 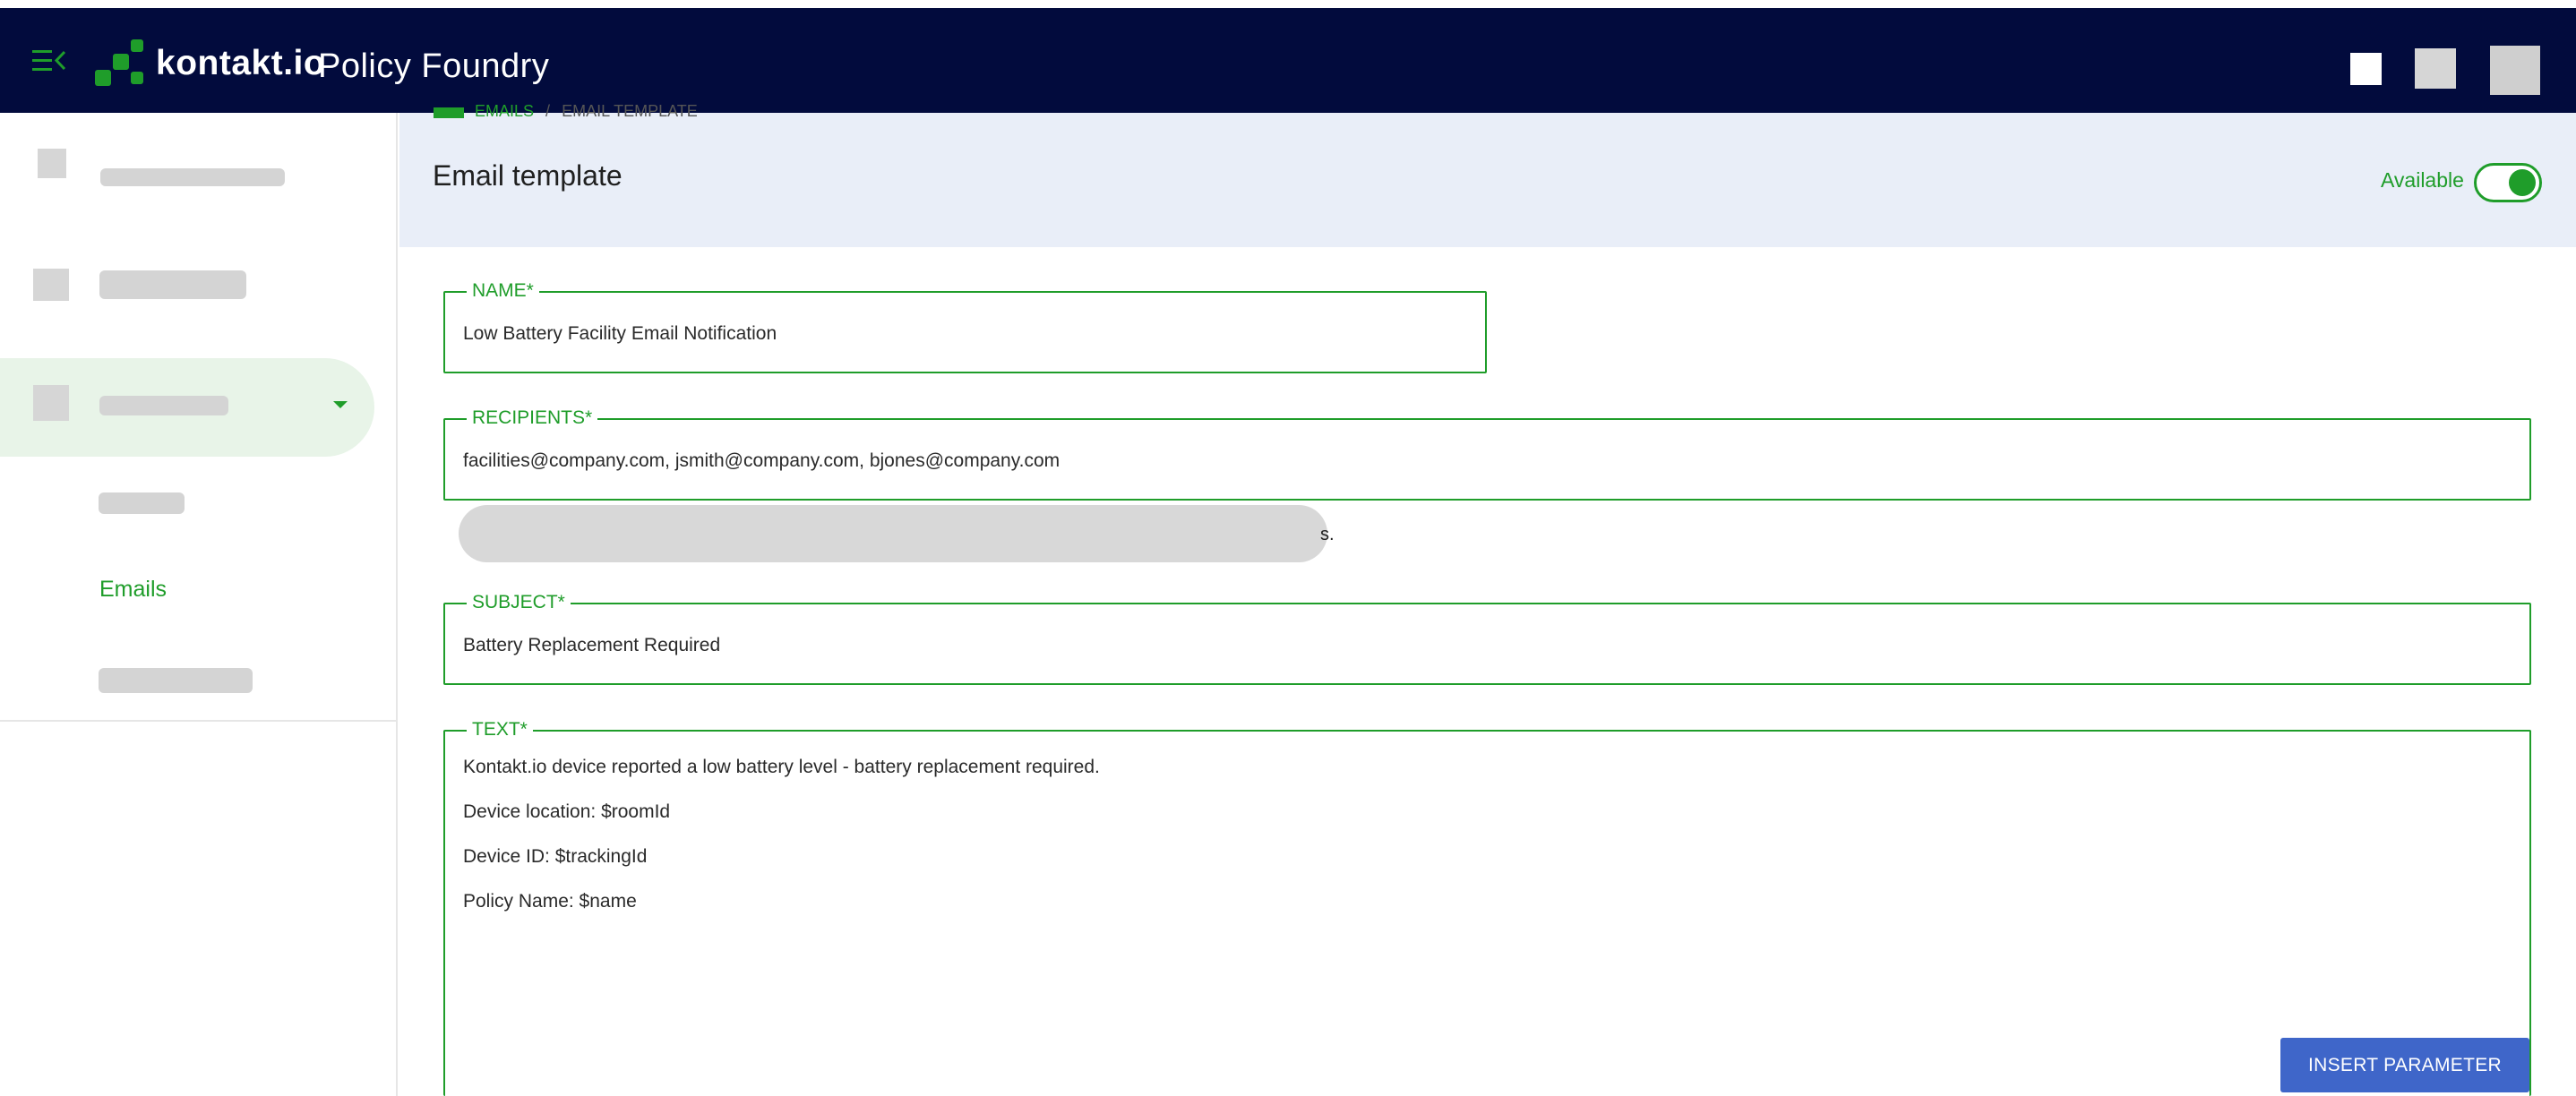 I want to click on sidebar-item-3-label, so click(x=163, y=406).